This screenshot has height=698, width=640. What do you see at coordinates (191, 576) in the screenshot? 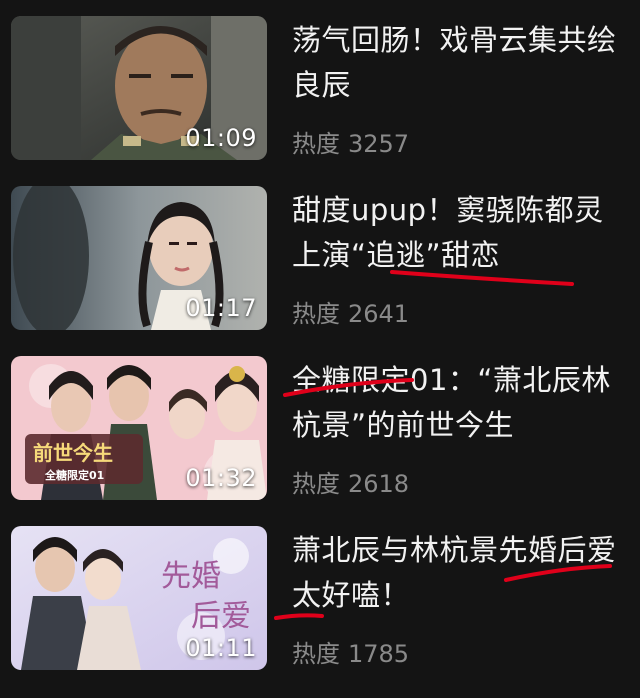
I see `thumbnail-caption: 先婚` at bounding box center [191, 576].